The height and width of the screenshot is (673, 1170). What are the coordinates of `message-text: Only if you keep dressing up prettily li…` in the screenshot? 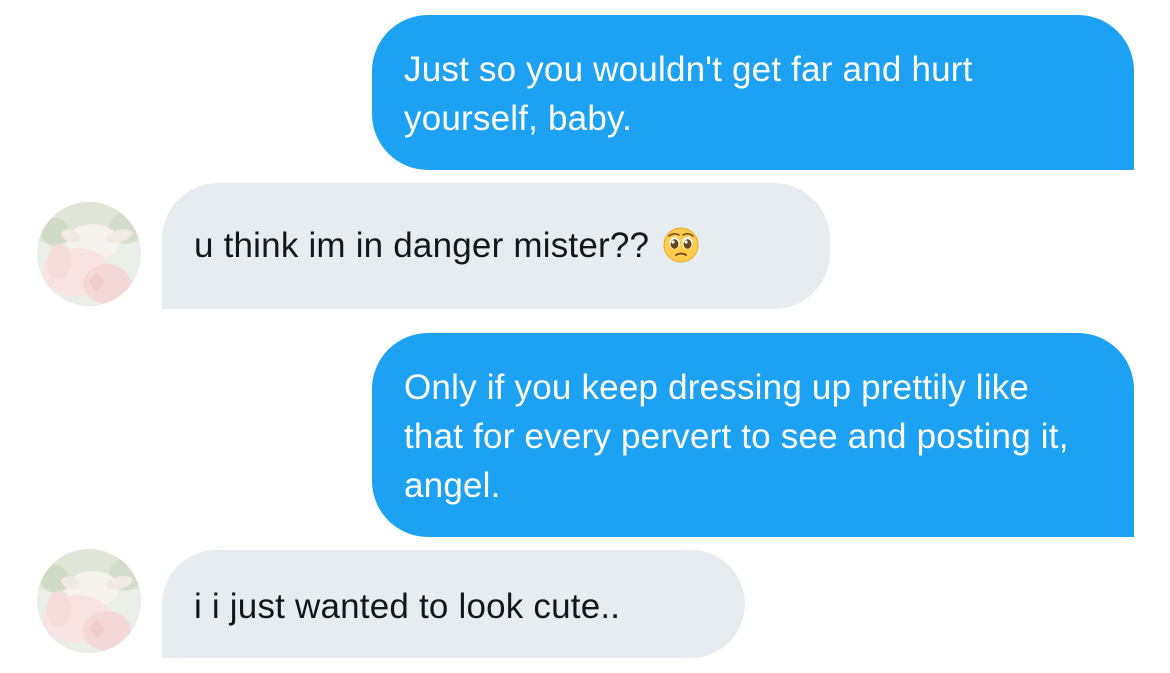 It's located at (736, 436).